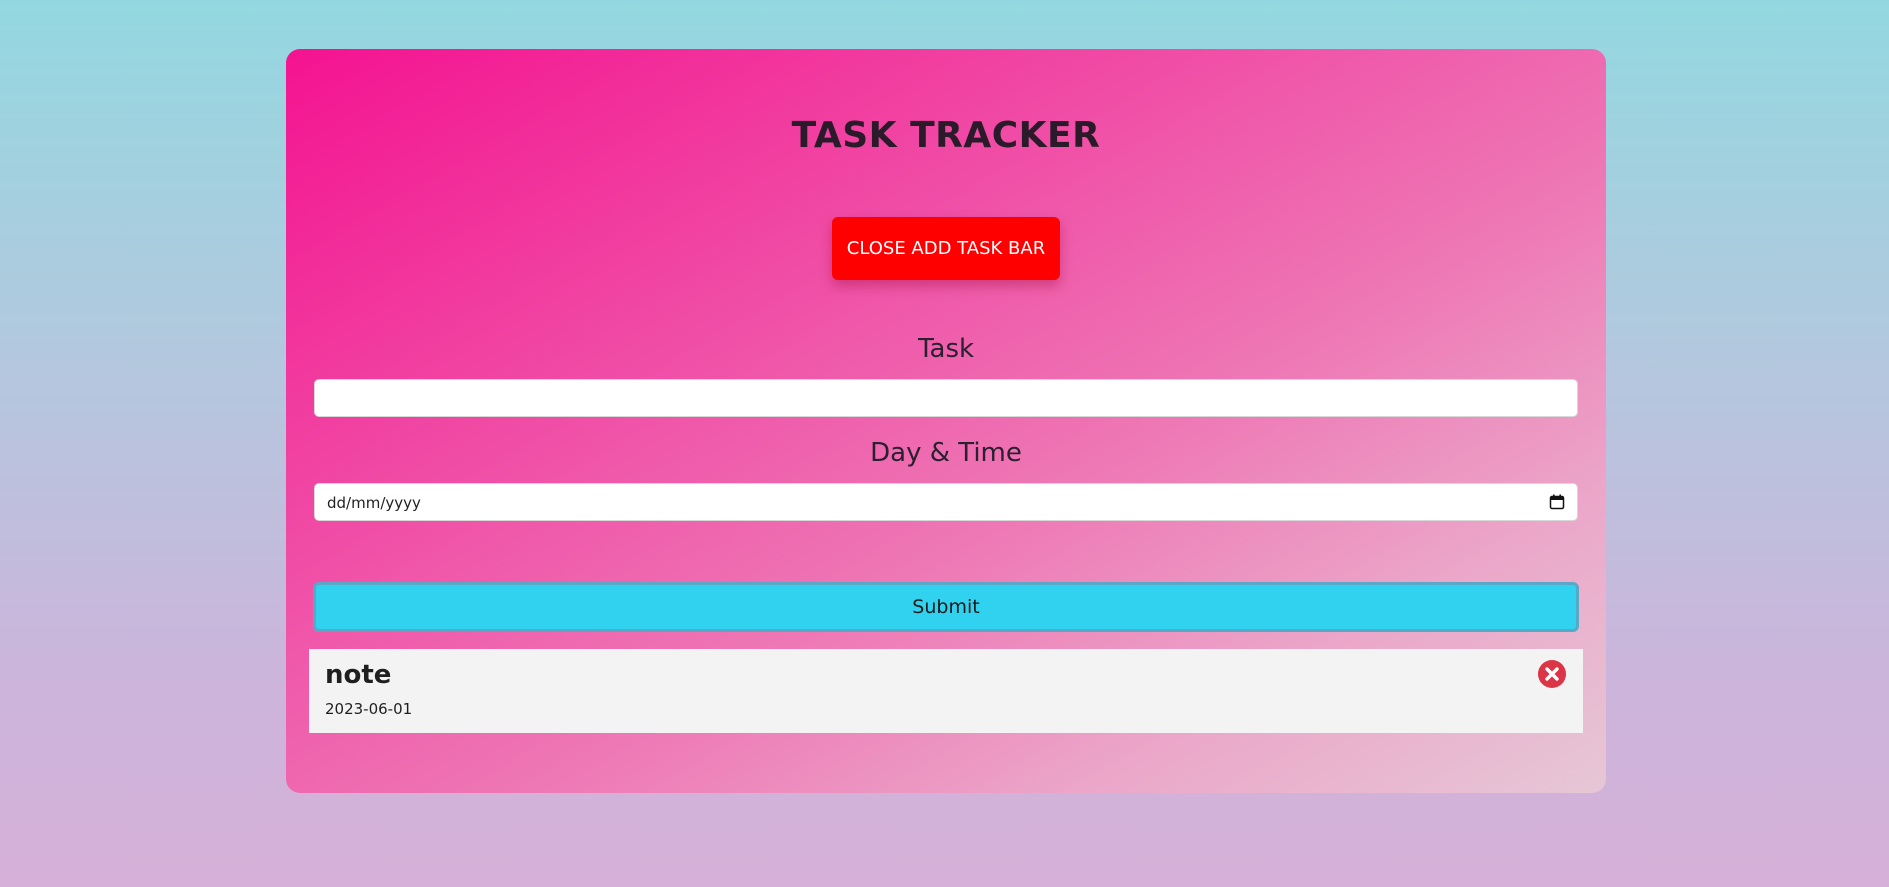  I want to click on day-time-label: Day & Time, so click(946, 453).